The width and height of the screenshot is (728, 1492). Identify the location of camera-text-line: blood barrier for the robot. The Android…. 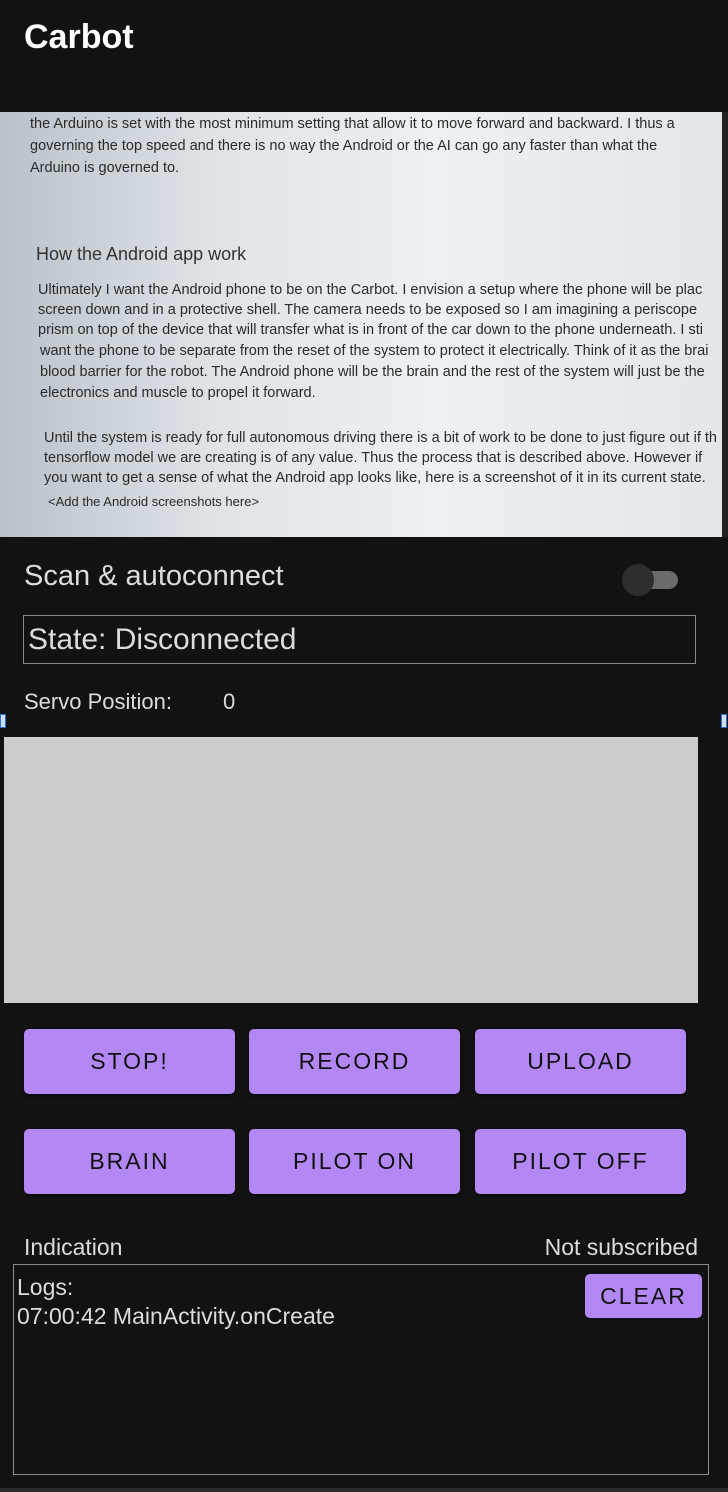
(372, 372).